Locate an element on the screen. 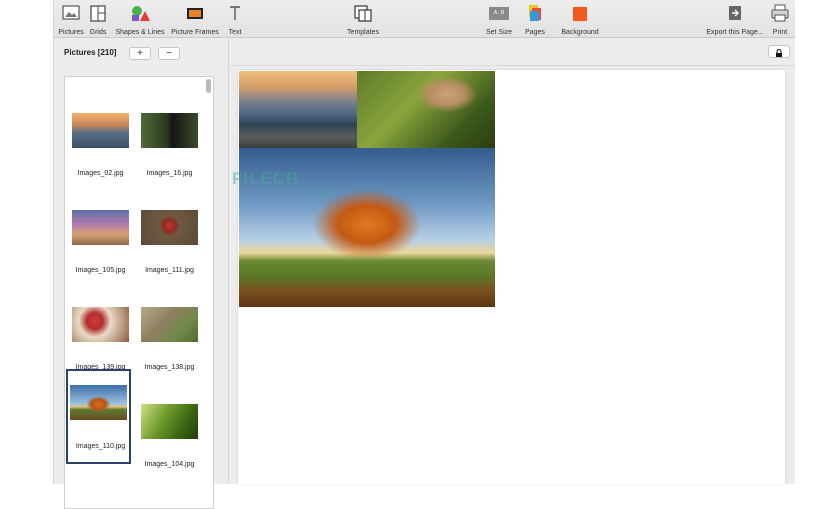 The image size is (836, 509). lock-icon is located at coordinates (779, 53).